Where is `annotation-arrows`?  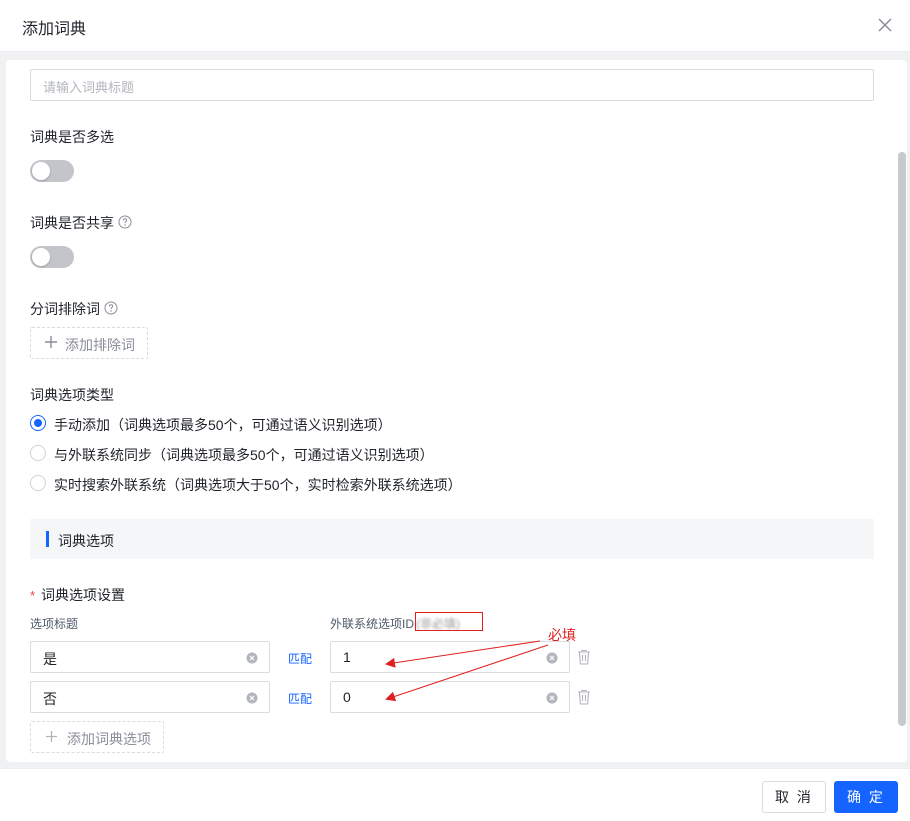 annotation-arrows is located at coordinates (467, 671).